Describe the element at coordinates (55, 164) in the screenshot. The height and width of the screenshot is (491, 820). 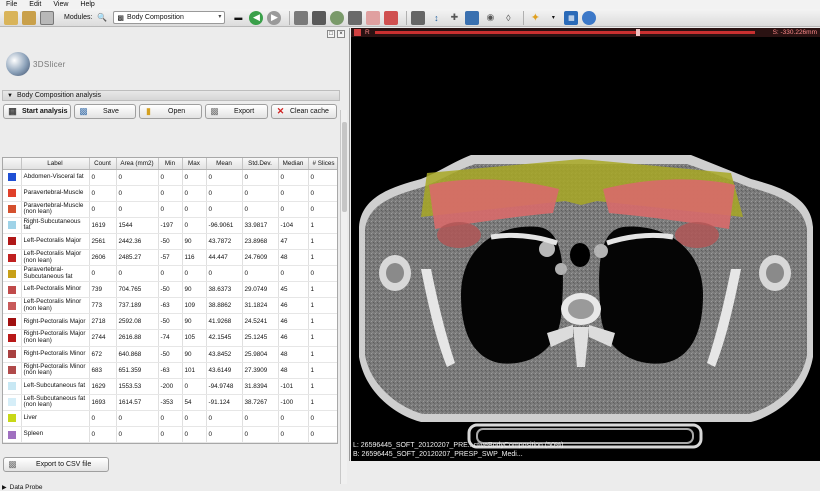
I see `table-header-cell: Label` at that location.